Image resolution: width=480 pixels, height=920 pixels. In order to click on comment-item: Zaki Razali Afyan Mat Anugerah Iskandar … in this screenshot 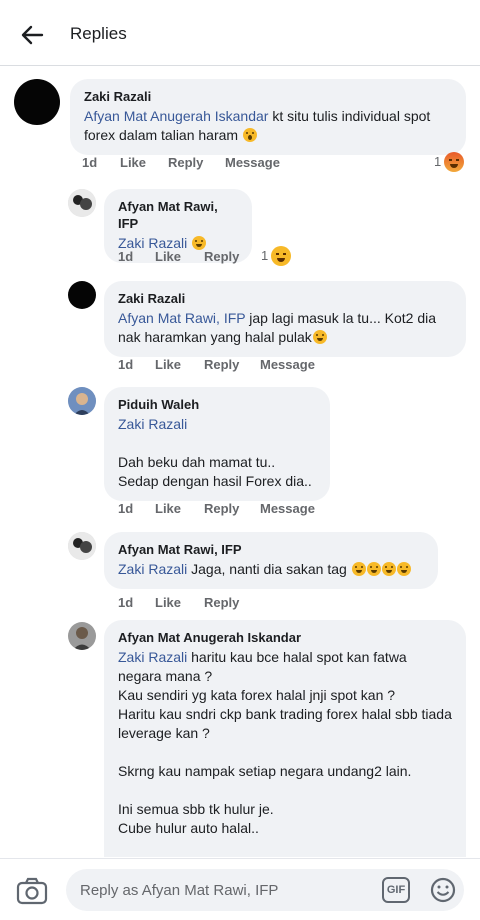, I will do `click(240, 122)`.